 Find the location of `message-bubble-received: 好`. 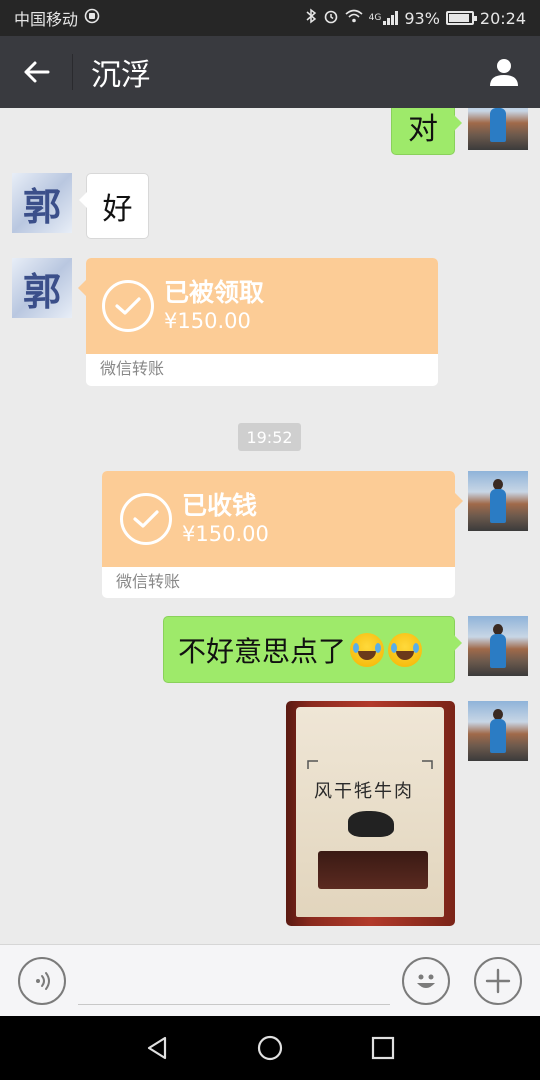

message-bubble-received: 好 is located at coordinates (114, 206).